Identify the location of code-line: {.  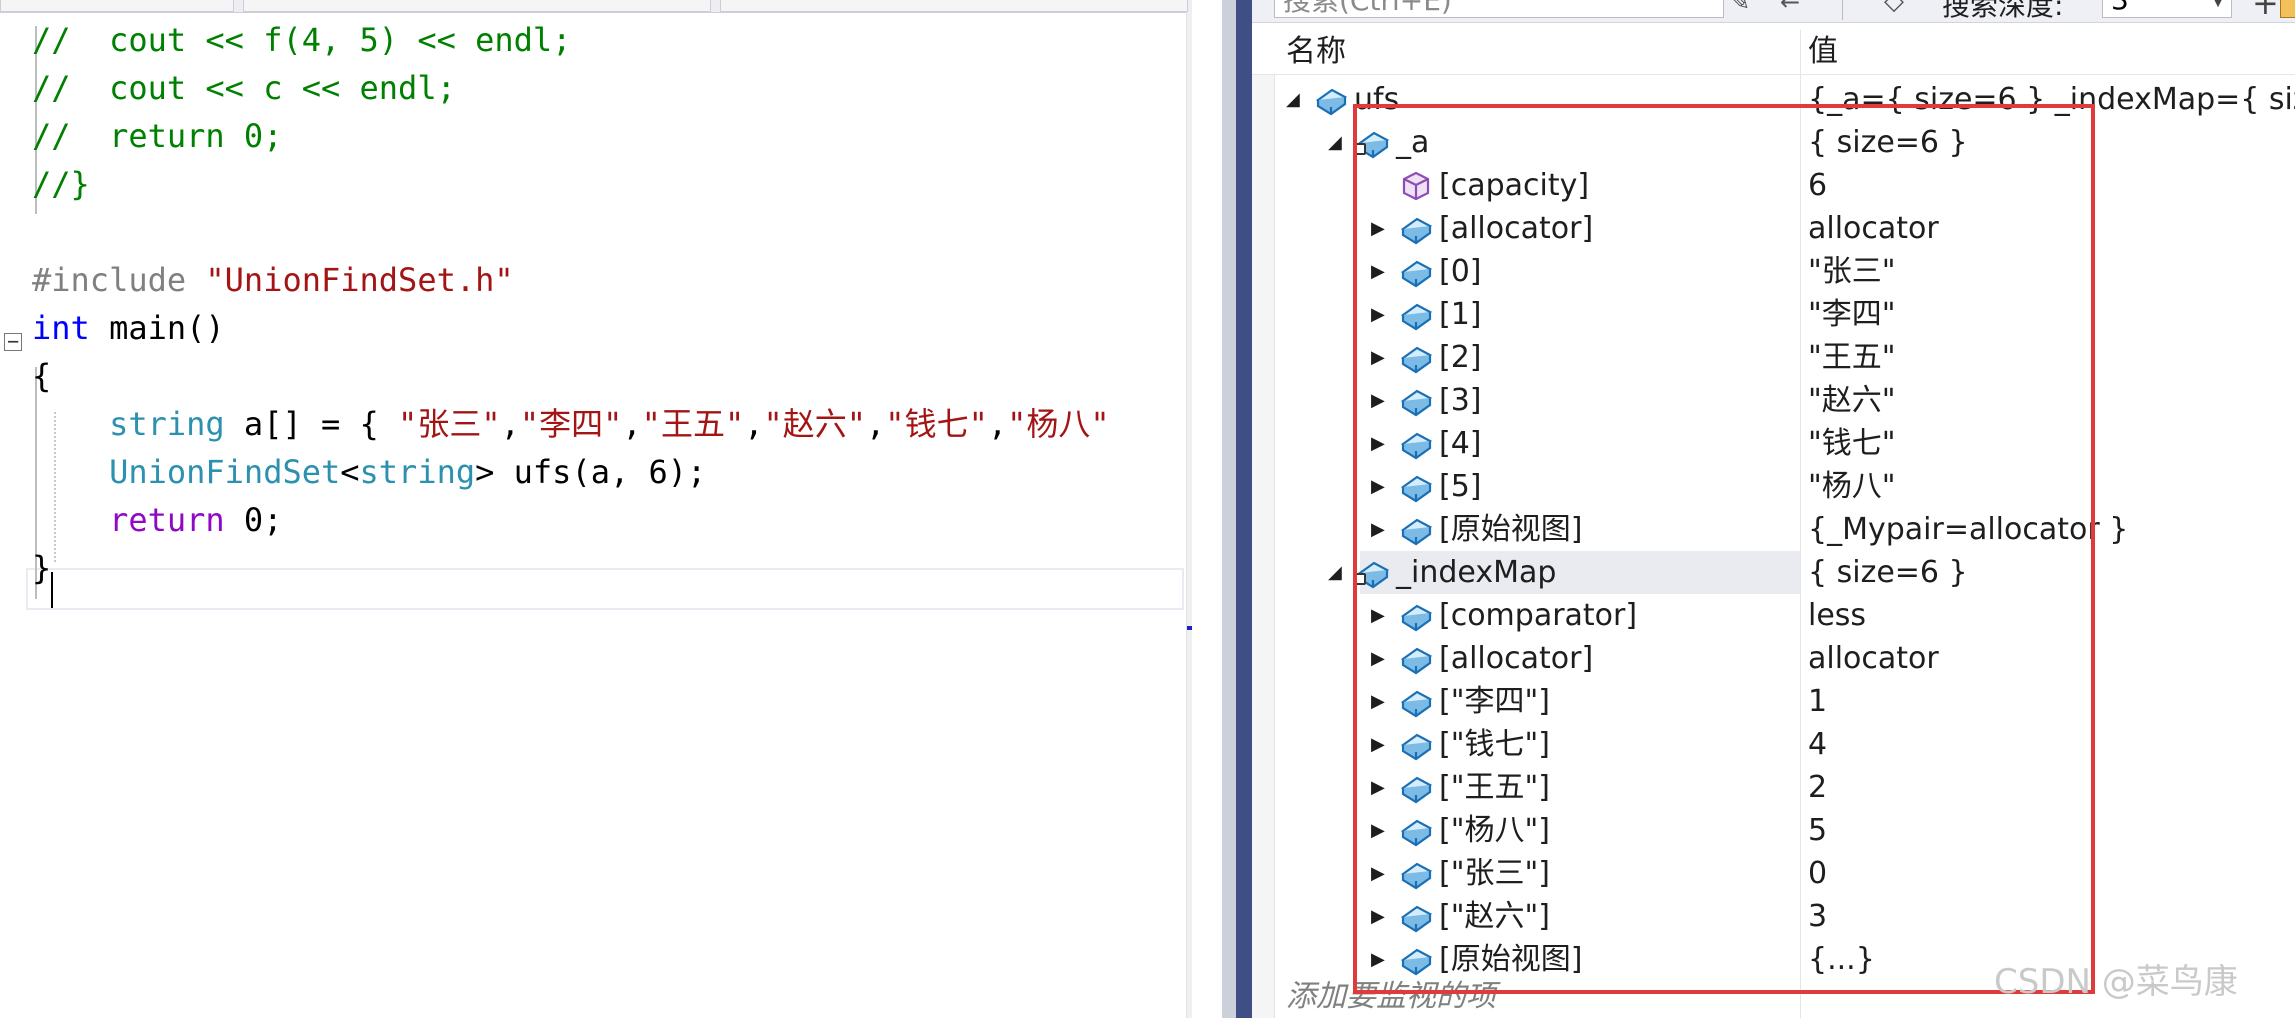
(41, 376).